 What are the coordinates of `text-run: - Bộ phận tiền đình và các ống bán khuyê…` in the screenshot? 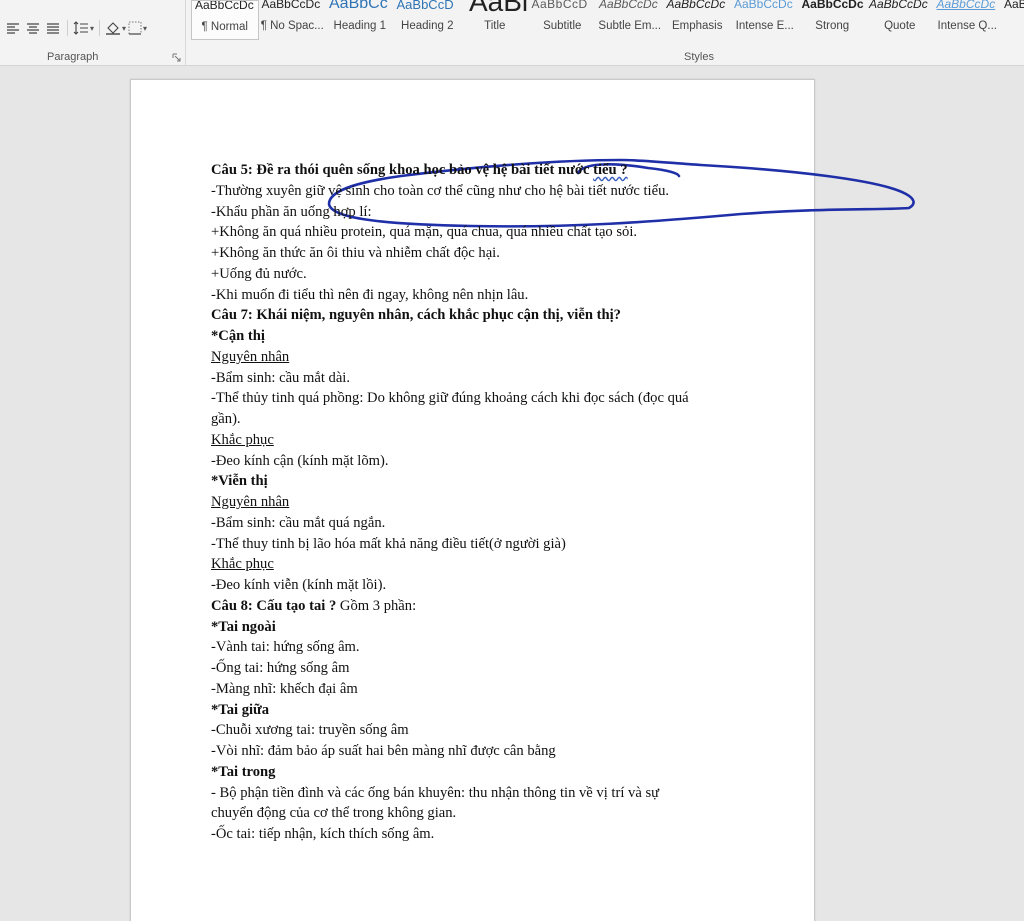 It's located at (435, 792).